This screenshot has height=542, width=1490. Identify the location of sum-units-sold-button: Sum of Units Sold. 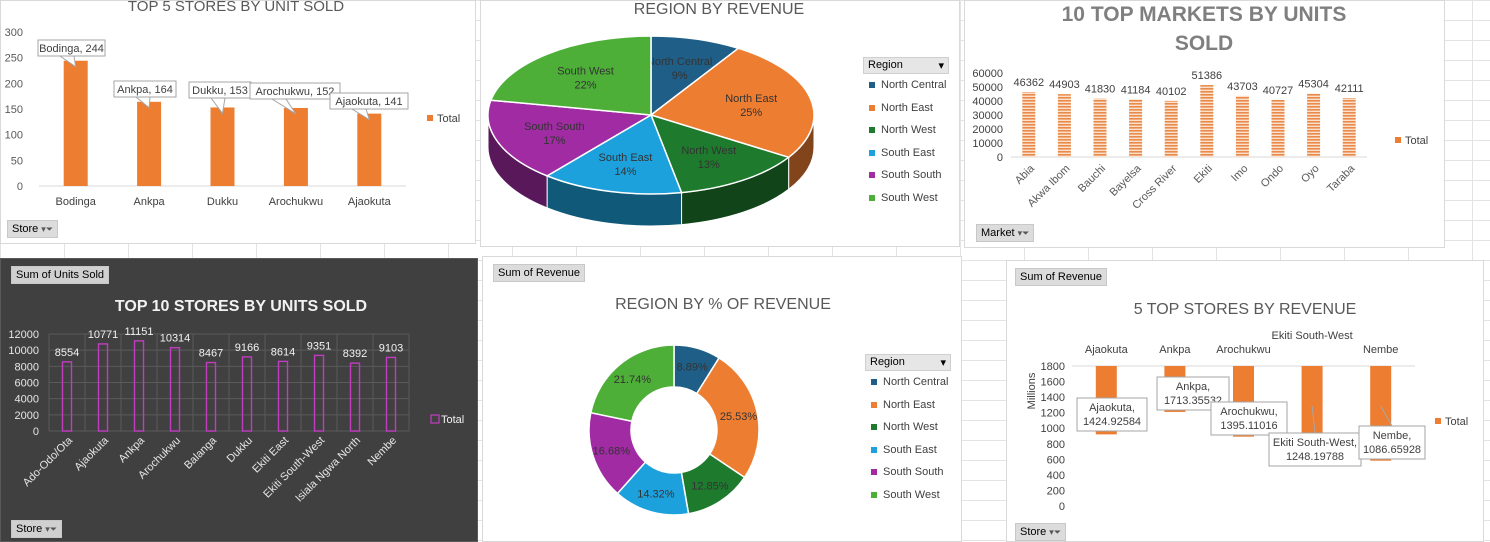
(60, 275).